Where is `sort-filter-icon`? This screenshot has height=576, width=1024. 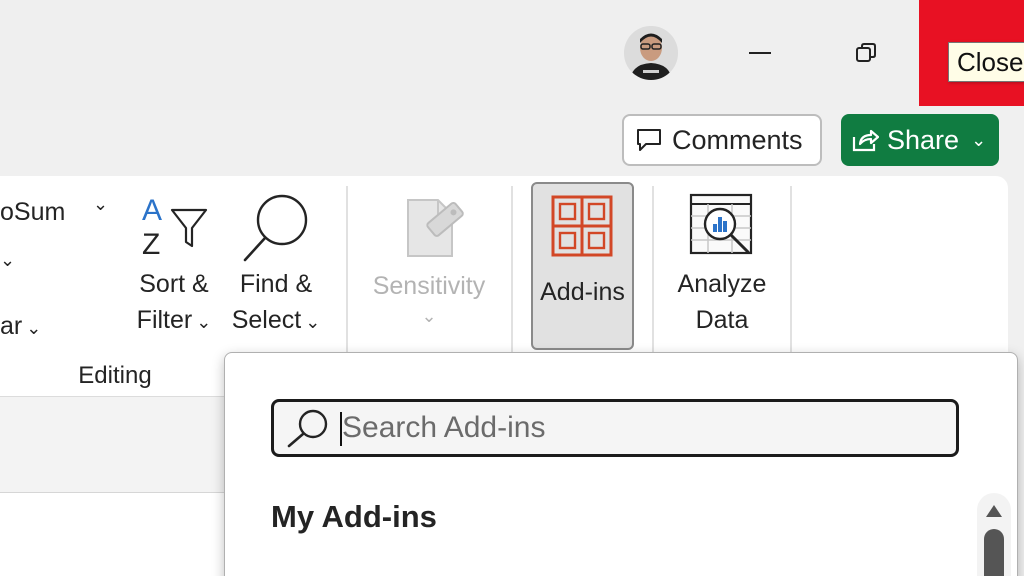 sort-filter-icon is located at coordinates (189, 228).